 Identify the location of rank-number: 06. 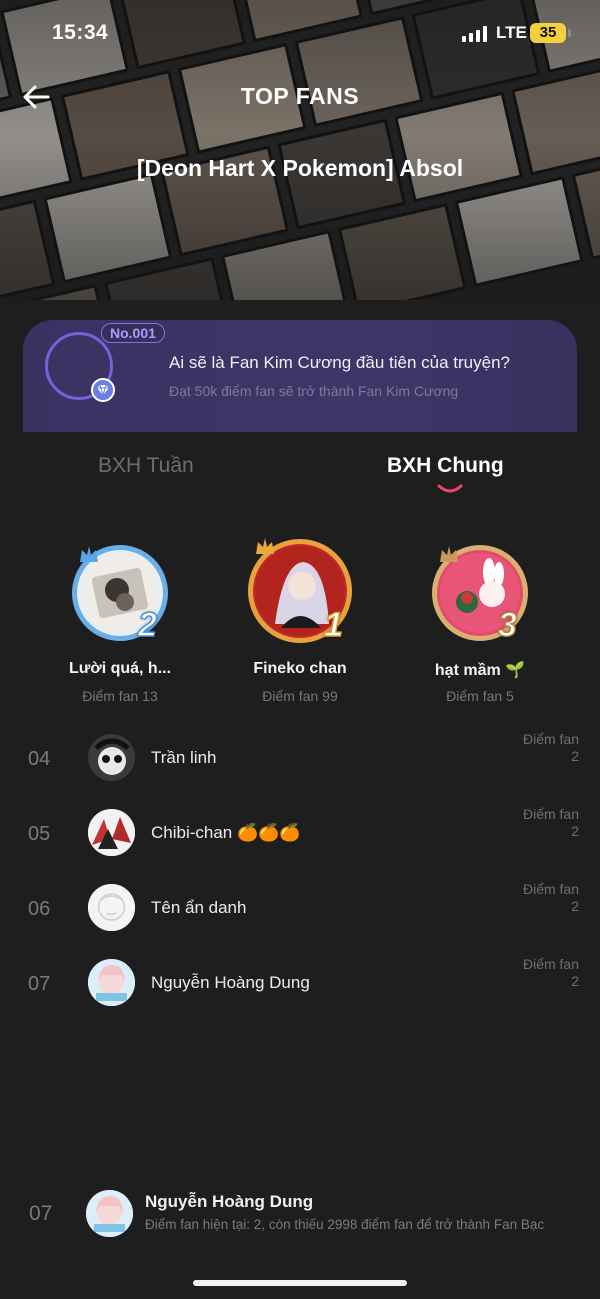
(39, 909).